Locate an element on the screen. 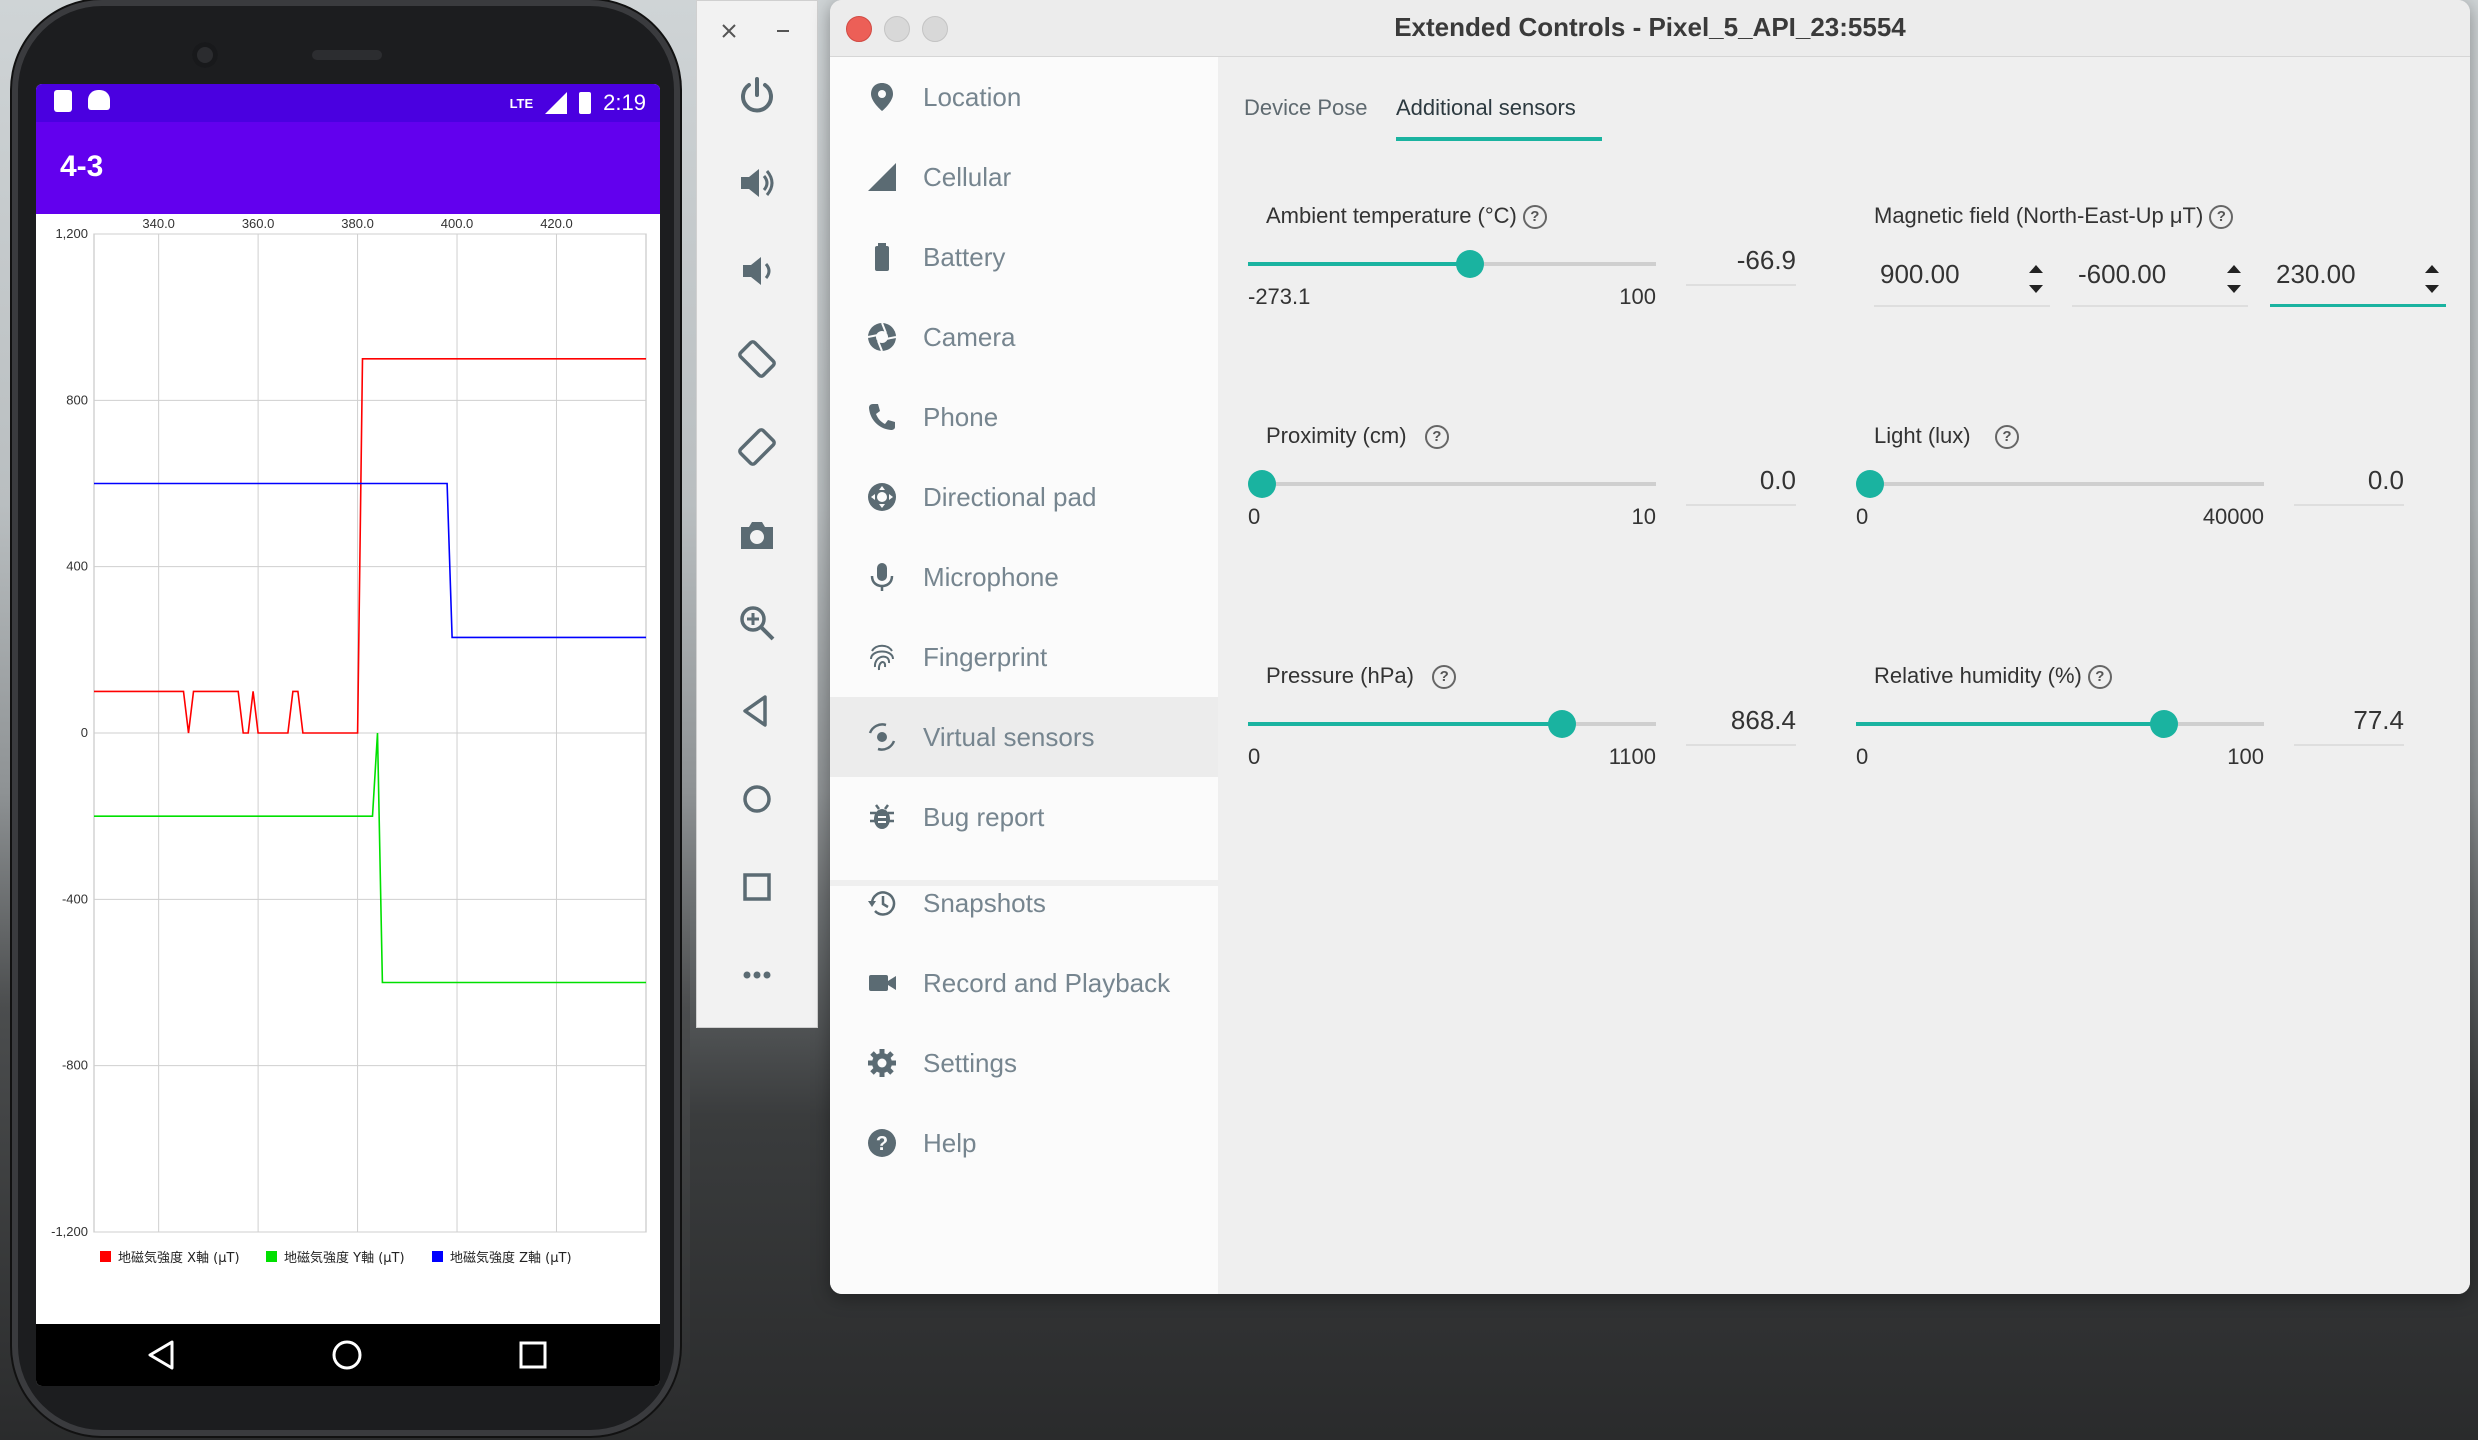  close-icon is located at coordinates (729, 31).